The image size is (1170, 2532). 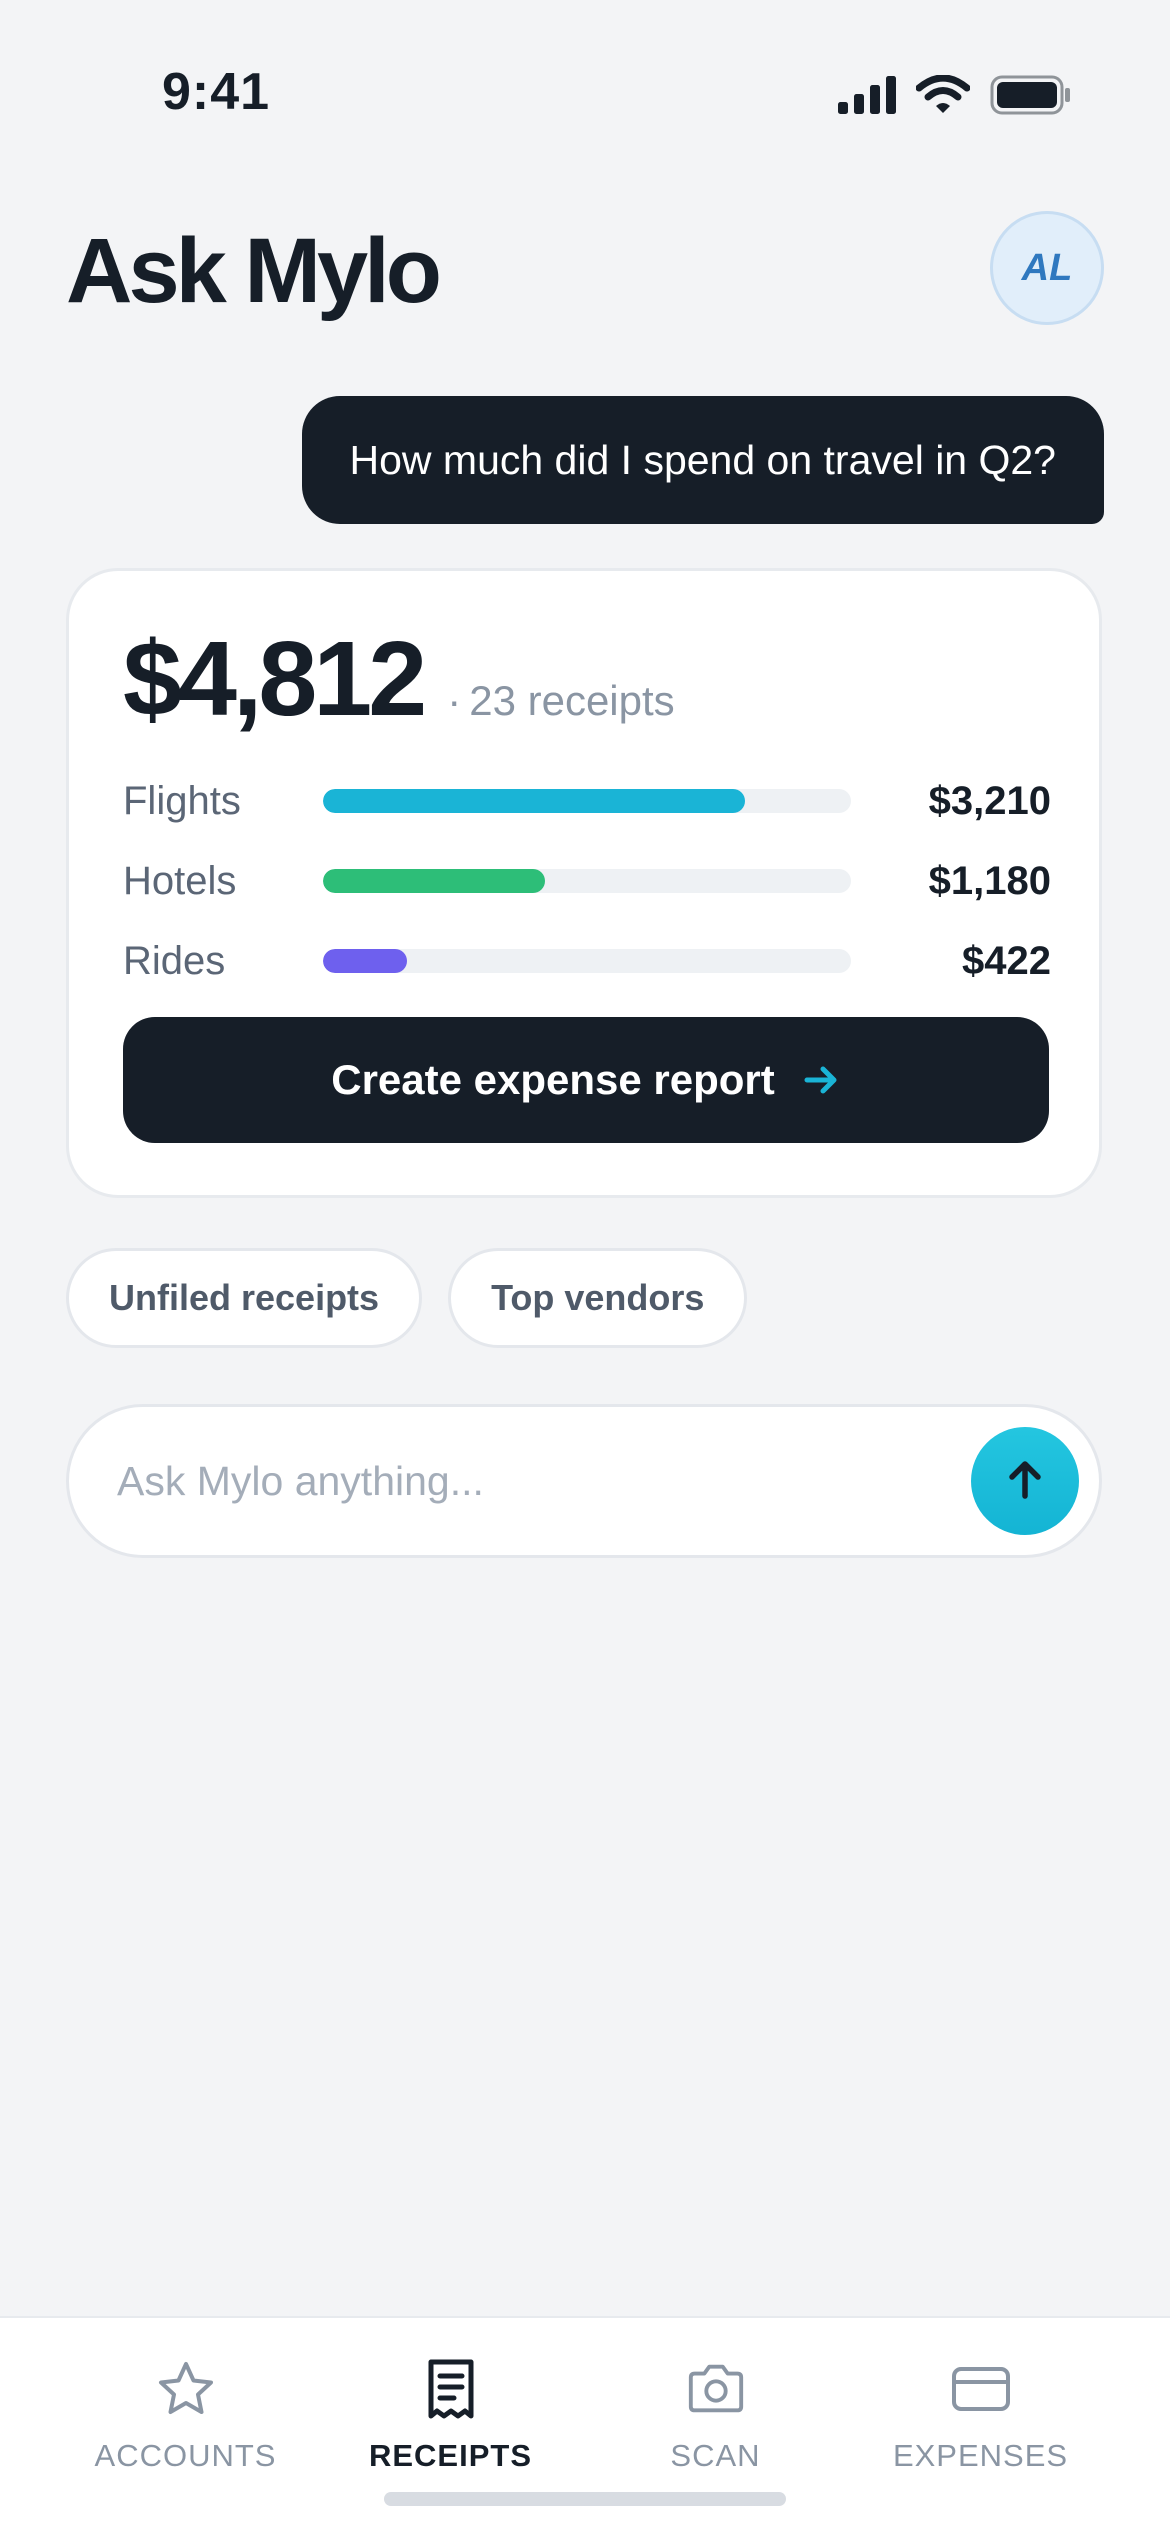 What do you see at coordinates (572, 700) in the screenshot?
I see `receipt-count: 23 receipts` at bounding box center [572, 700].